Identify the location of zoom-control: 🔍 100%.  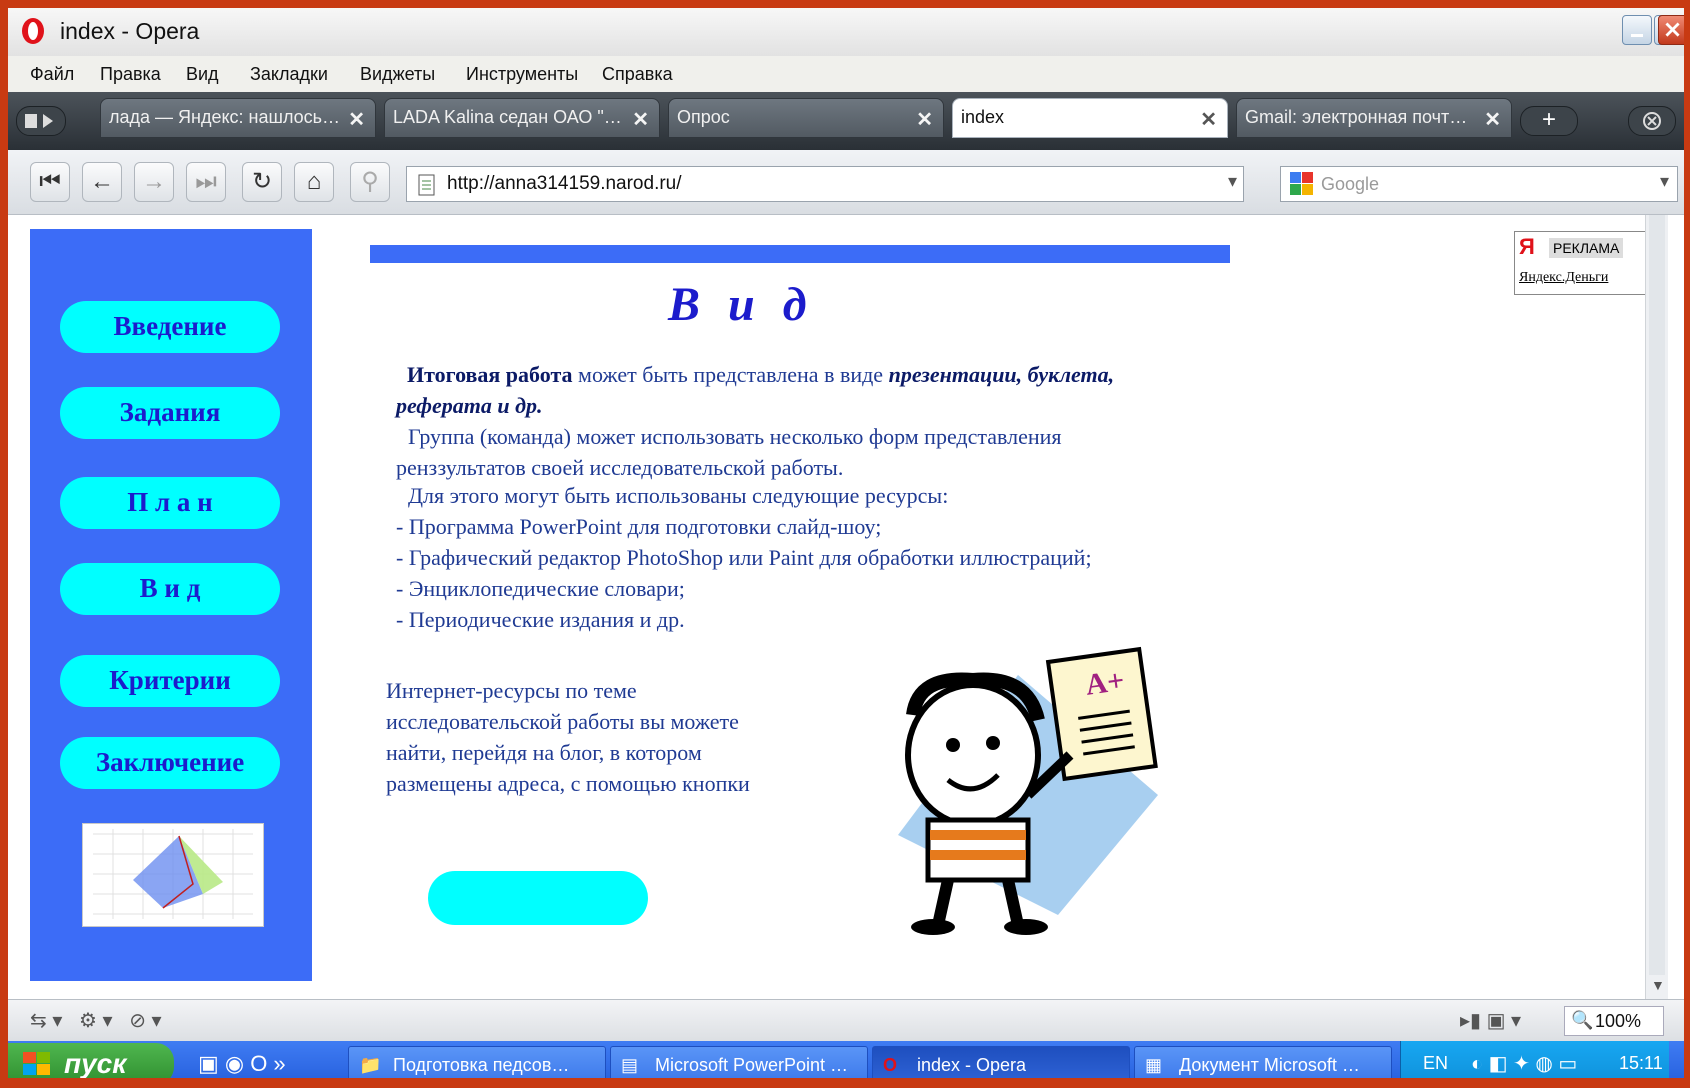
(1614, 1021).